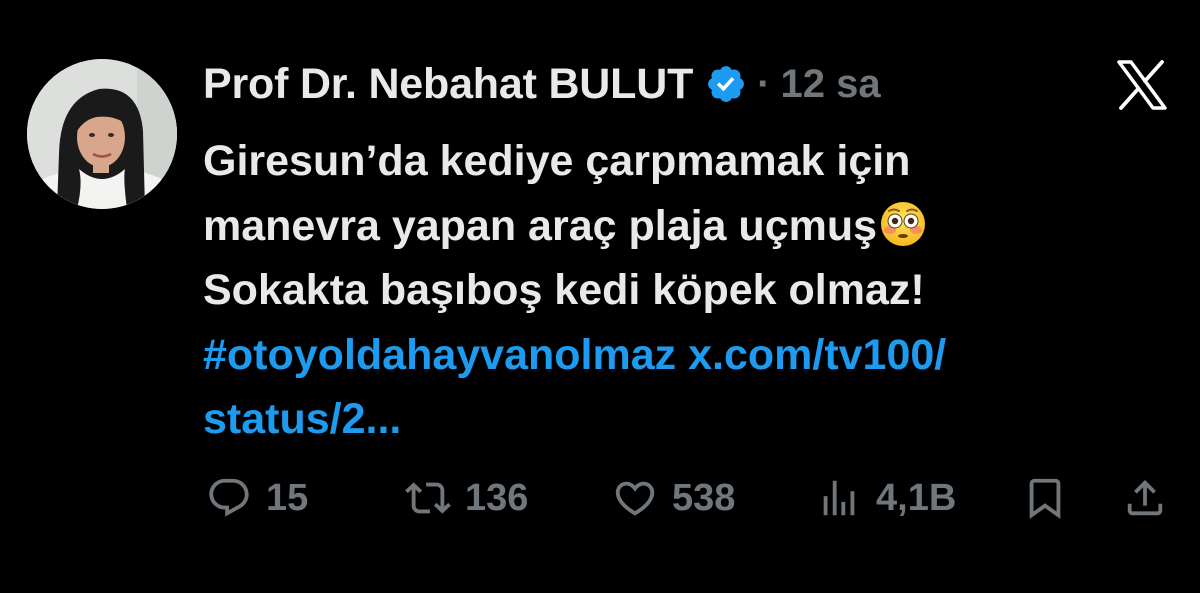 The height and width of the screenshot is (593, 1200). What do you see at coordinates (1142, 85) in the screenshot?
I see `x-logo-icon` at bounding box center [1142, 85].